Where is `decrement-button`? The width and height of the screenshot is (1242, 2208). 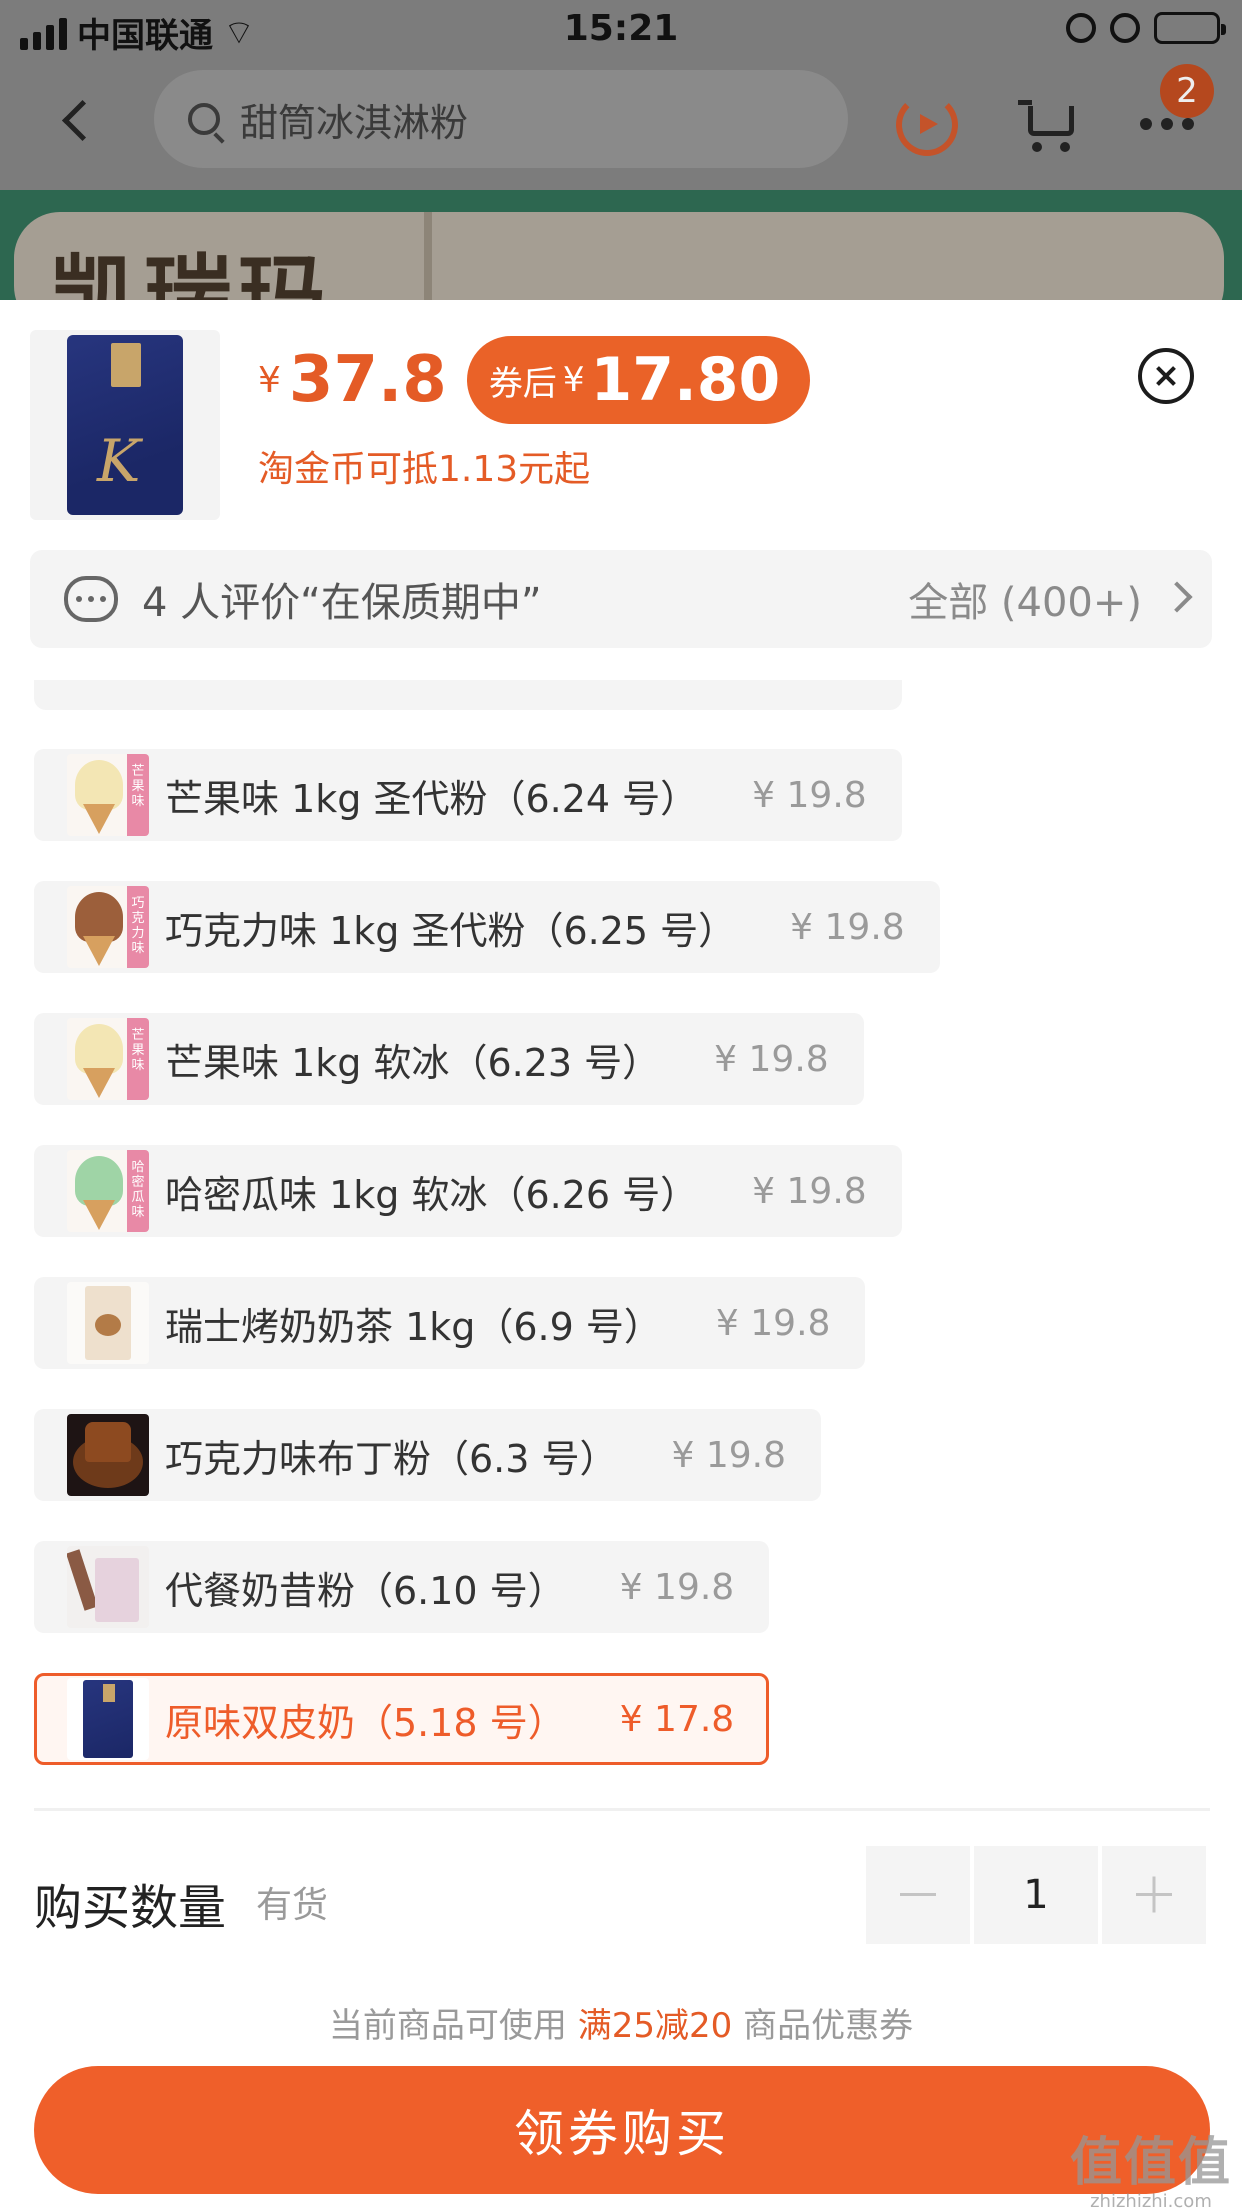
decrement-button is located at coordinates (918, 1895).